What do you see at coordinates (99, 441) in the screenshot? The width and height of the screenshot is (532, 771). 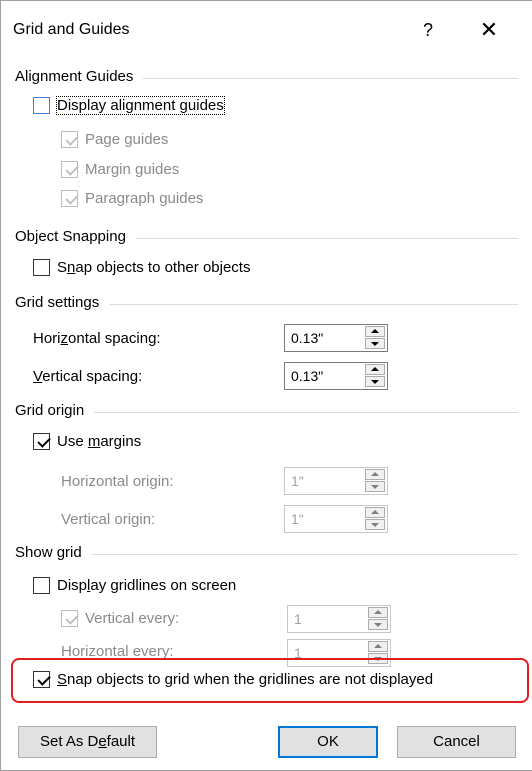 I see `checkbox-label: Use margins` at bounding box center [99, 441].